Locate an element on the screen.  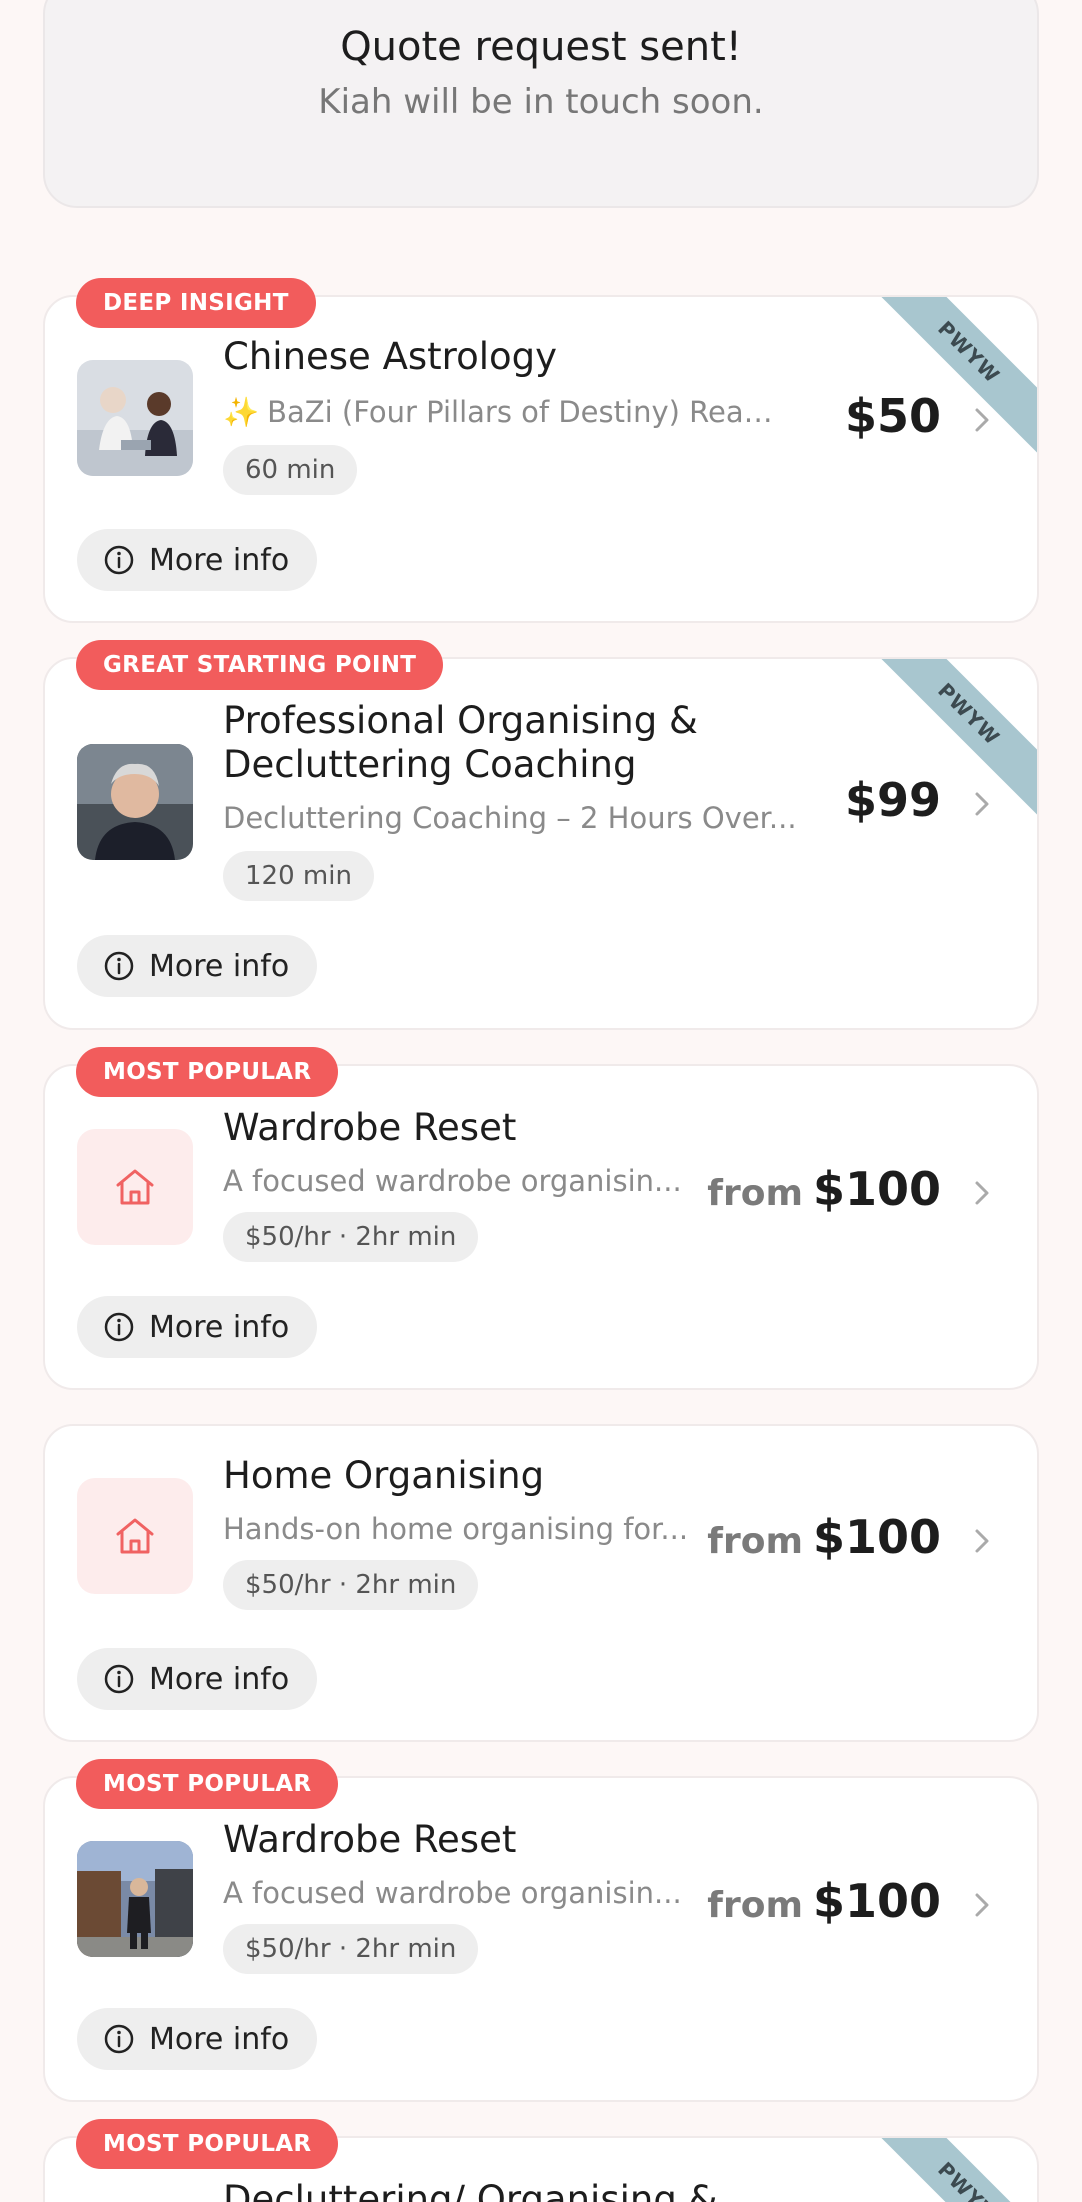
sparkles-icon: ✨ is located at coordinates (241, 412).